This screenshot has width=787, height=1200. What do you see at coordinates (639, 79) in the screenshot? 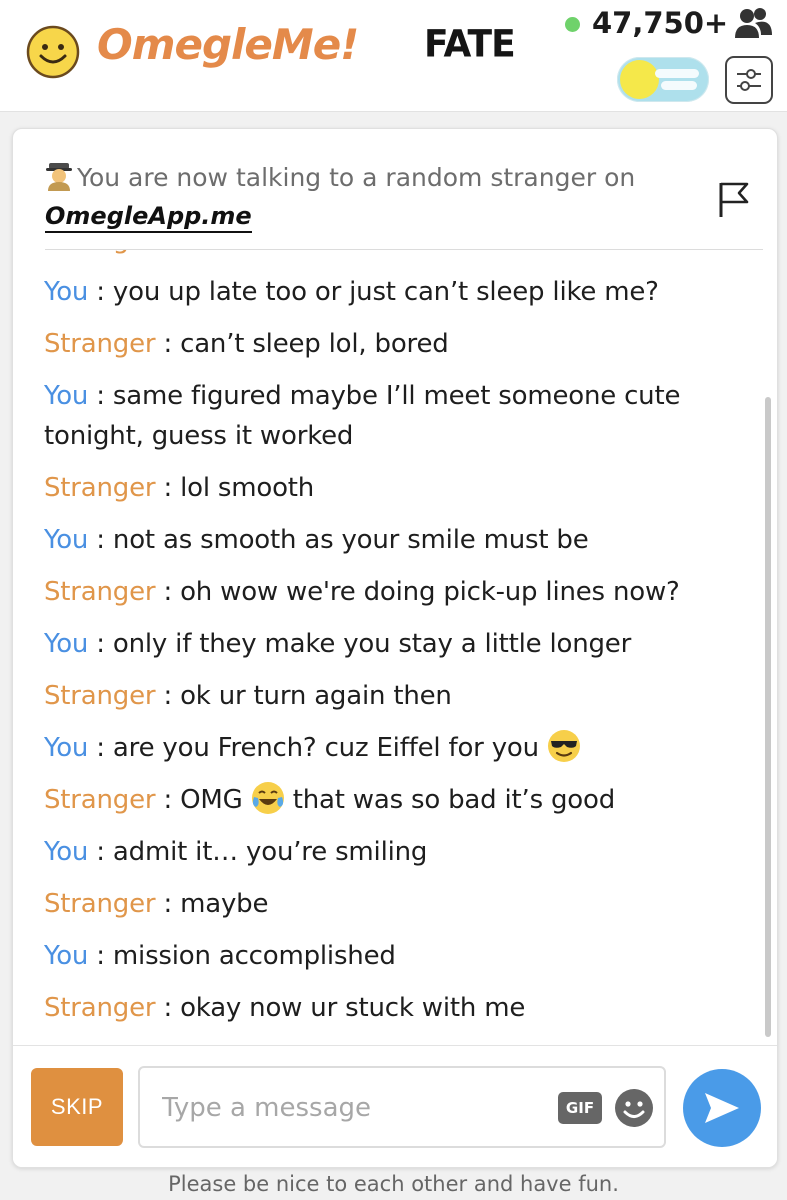
I see `sun-toggle-icon` at bounding box center [639, 79].